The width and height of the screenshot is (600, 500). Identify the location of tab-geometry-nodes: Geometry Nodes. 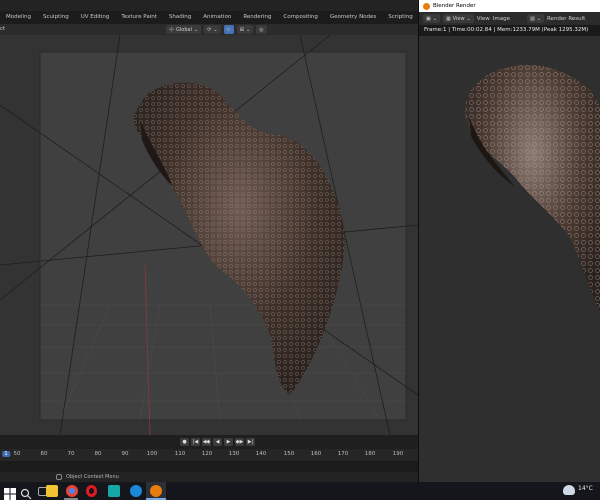
(353, 17).